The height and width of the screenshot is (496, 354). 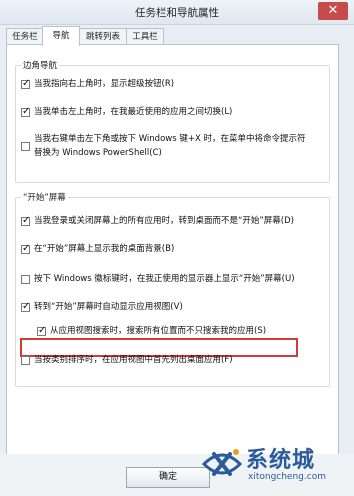 What do you see at coordinates (170, 139) in the screenshot?
I see `option-label-line1: 当我右键单击左下角或按下 Windows 键+X 时，在菜单中将命令提示符` at bounding box center [170, 139].